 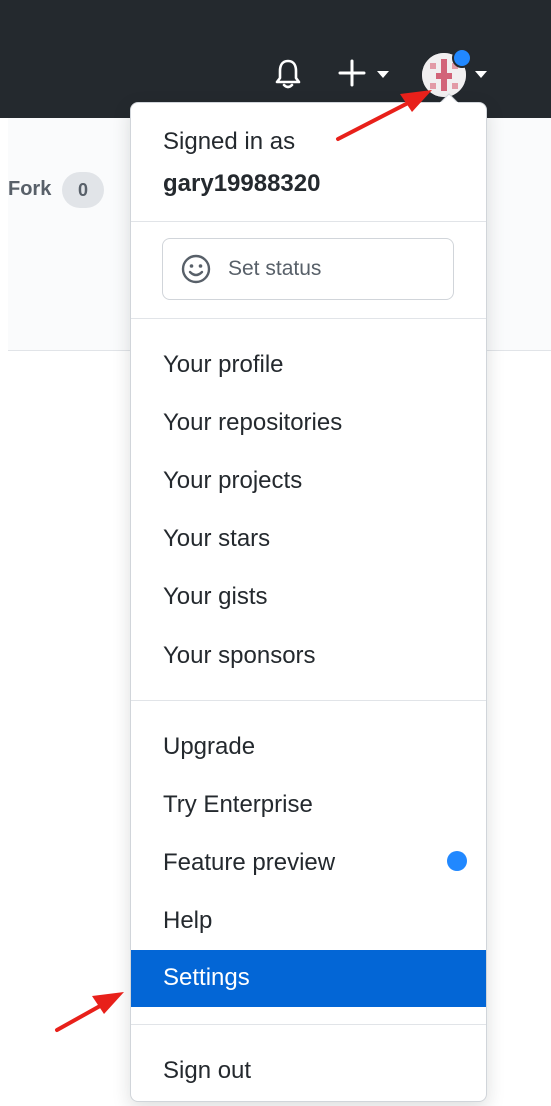 I want to click on menu-item-your-profile: Your profile, so click(x=223, y=365).